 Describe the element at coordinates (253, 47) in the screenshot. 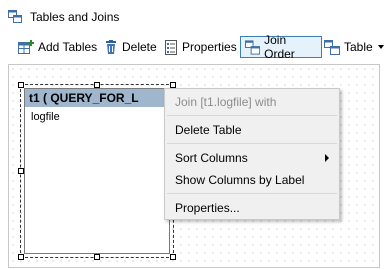

I see `join-order-icon` at that location.